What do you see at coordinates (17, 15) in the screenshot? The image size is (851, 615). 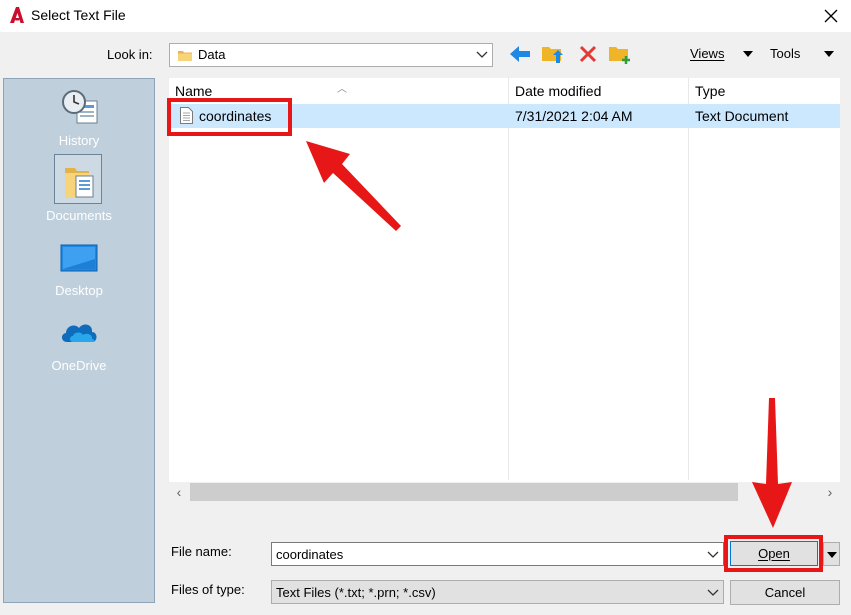 I see `app-logo-icon` at bounding box center [17, 15].